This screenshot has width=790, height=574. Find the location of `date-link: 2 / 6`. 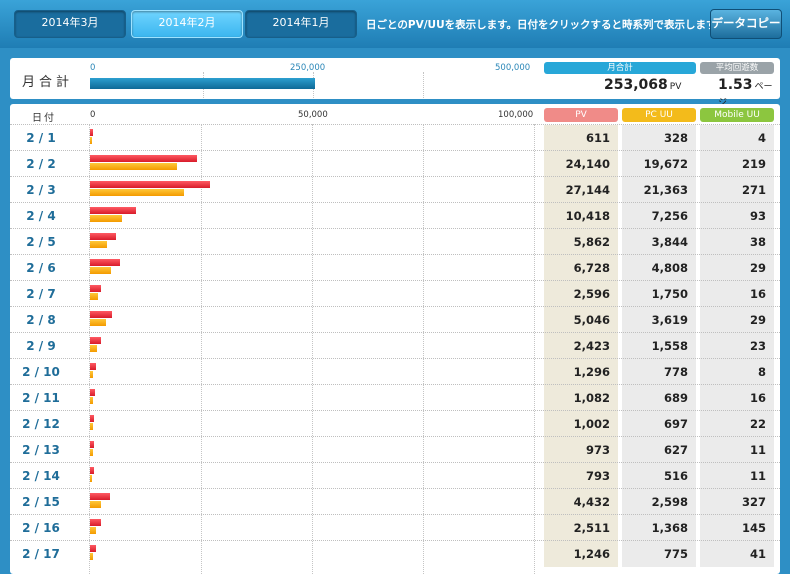

date-link: 2 / 6 is located at coordinates (41, 268).